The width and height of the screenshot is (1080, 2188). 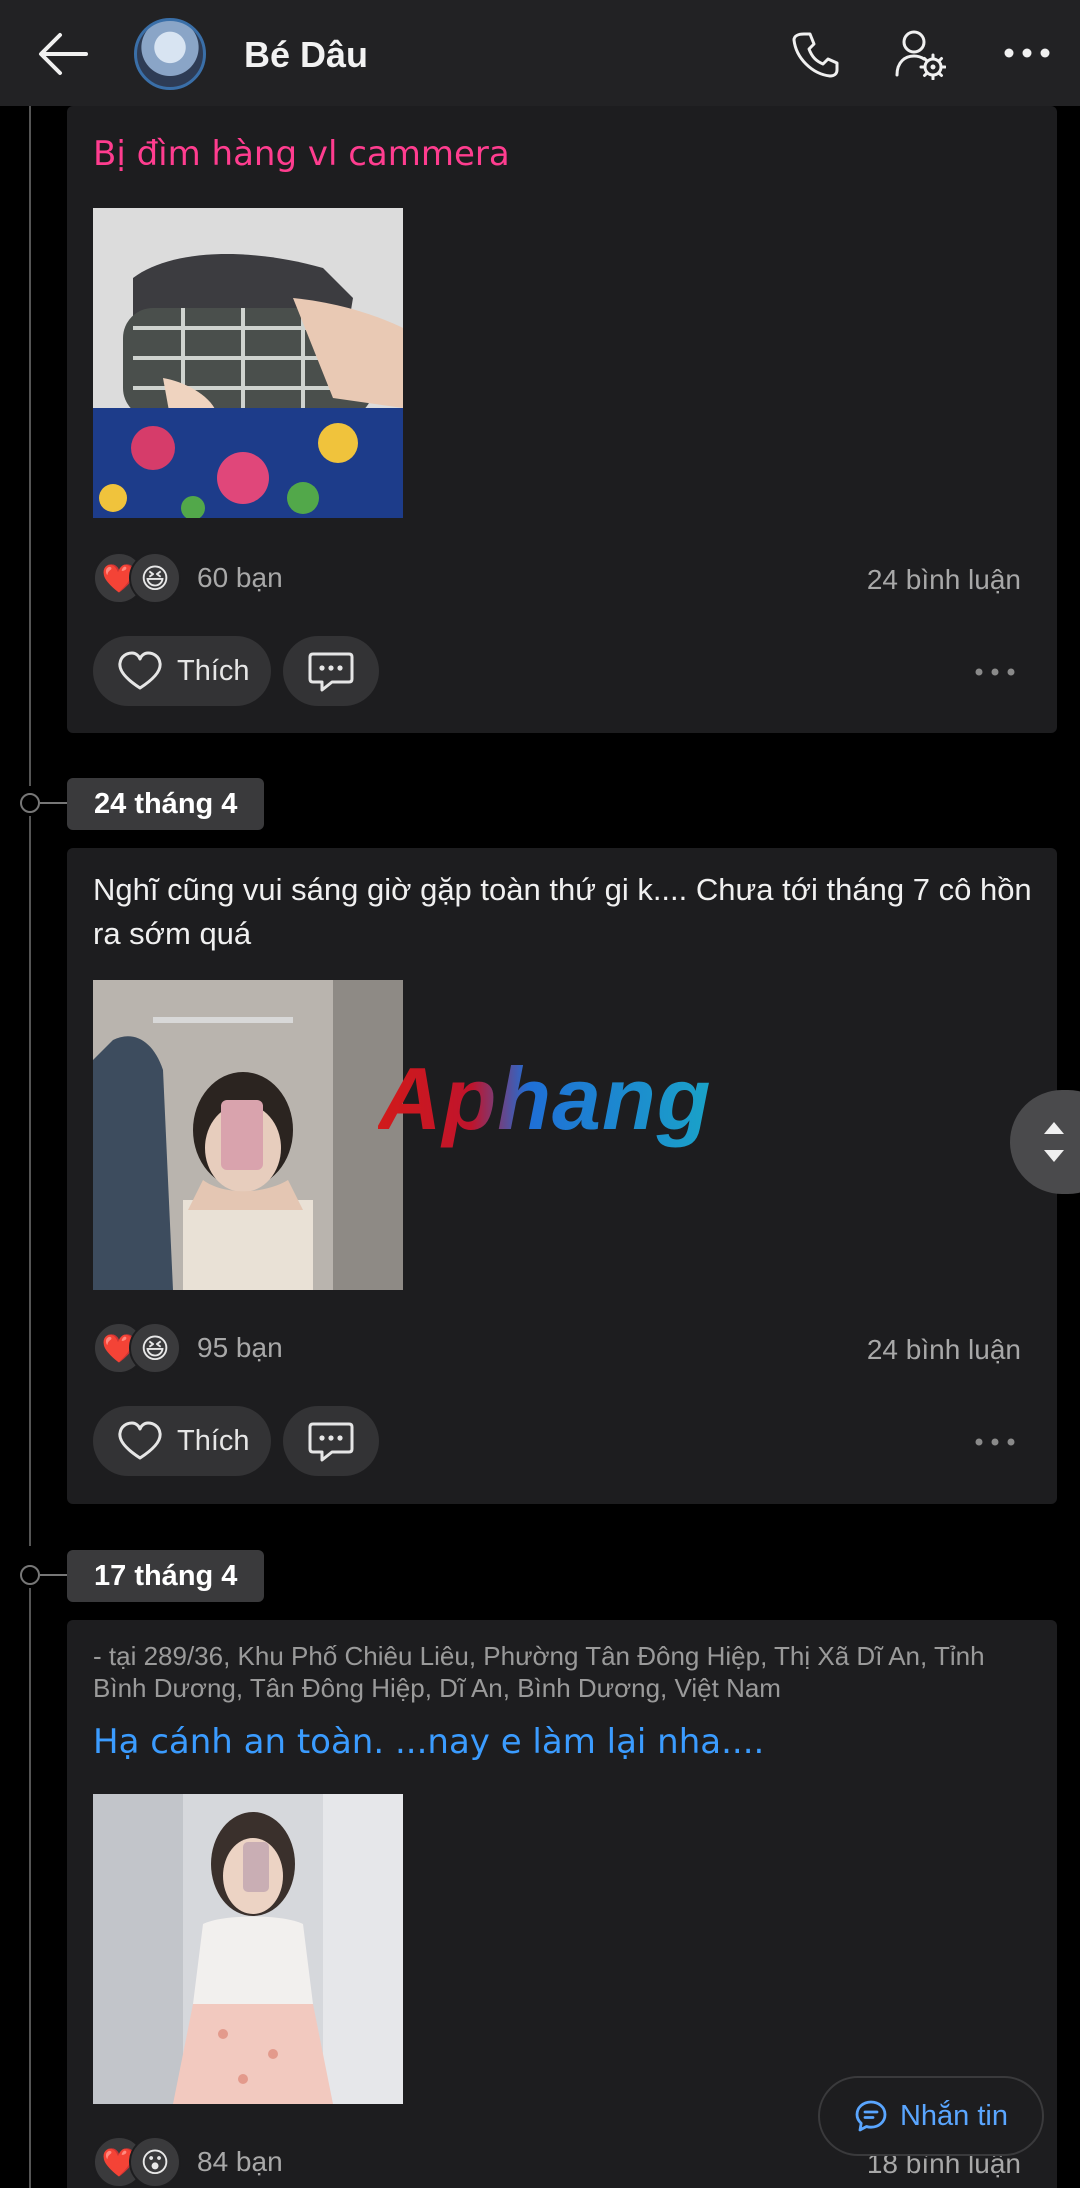 What do you see at coordinates (540, 53) in the screenshot?
I see `app-header: Bé Dâu` at bounding box center [540, 53].